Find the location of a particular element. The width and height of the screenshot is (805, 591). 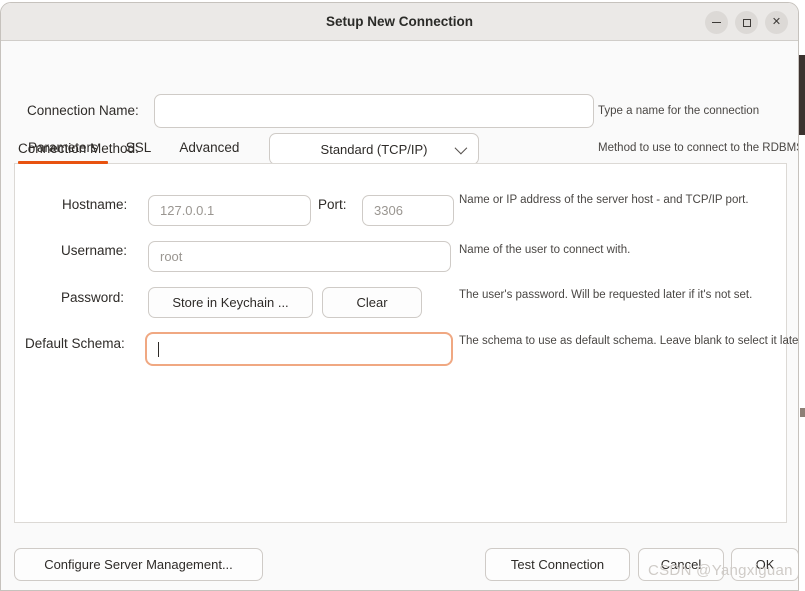

connection-name-hint: Type a name for the connection is located at coordinates (679, 111).